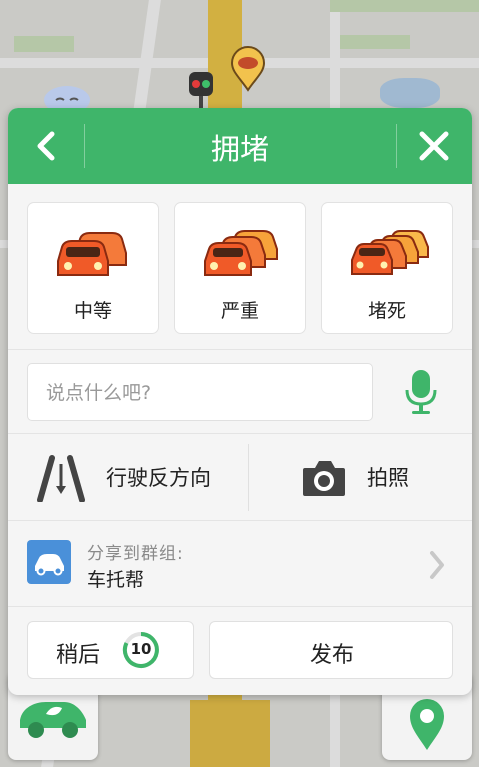 The height and width of the screenshot is (767, 479). Describe the element at coordinates (390, 252) in the screenshot. I see `four-cars-icon` at that location.